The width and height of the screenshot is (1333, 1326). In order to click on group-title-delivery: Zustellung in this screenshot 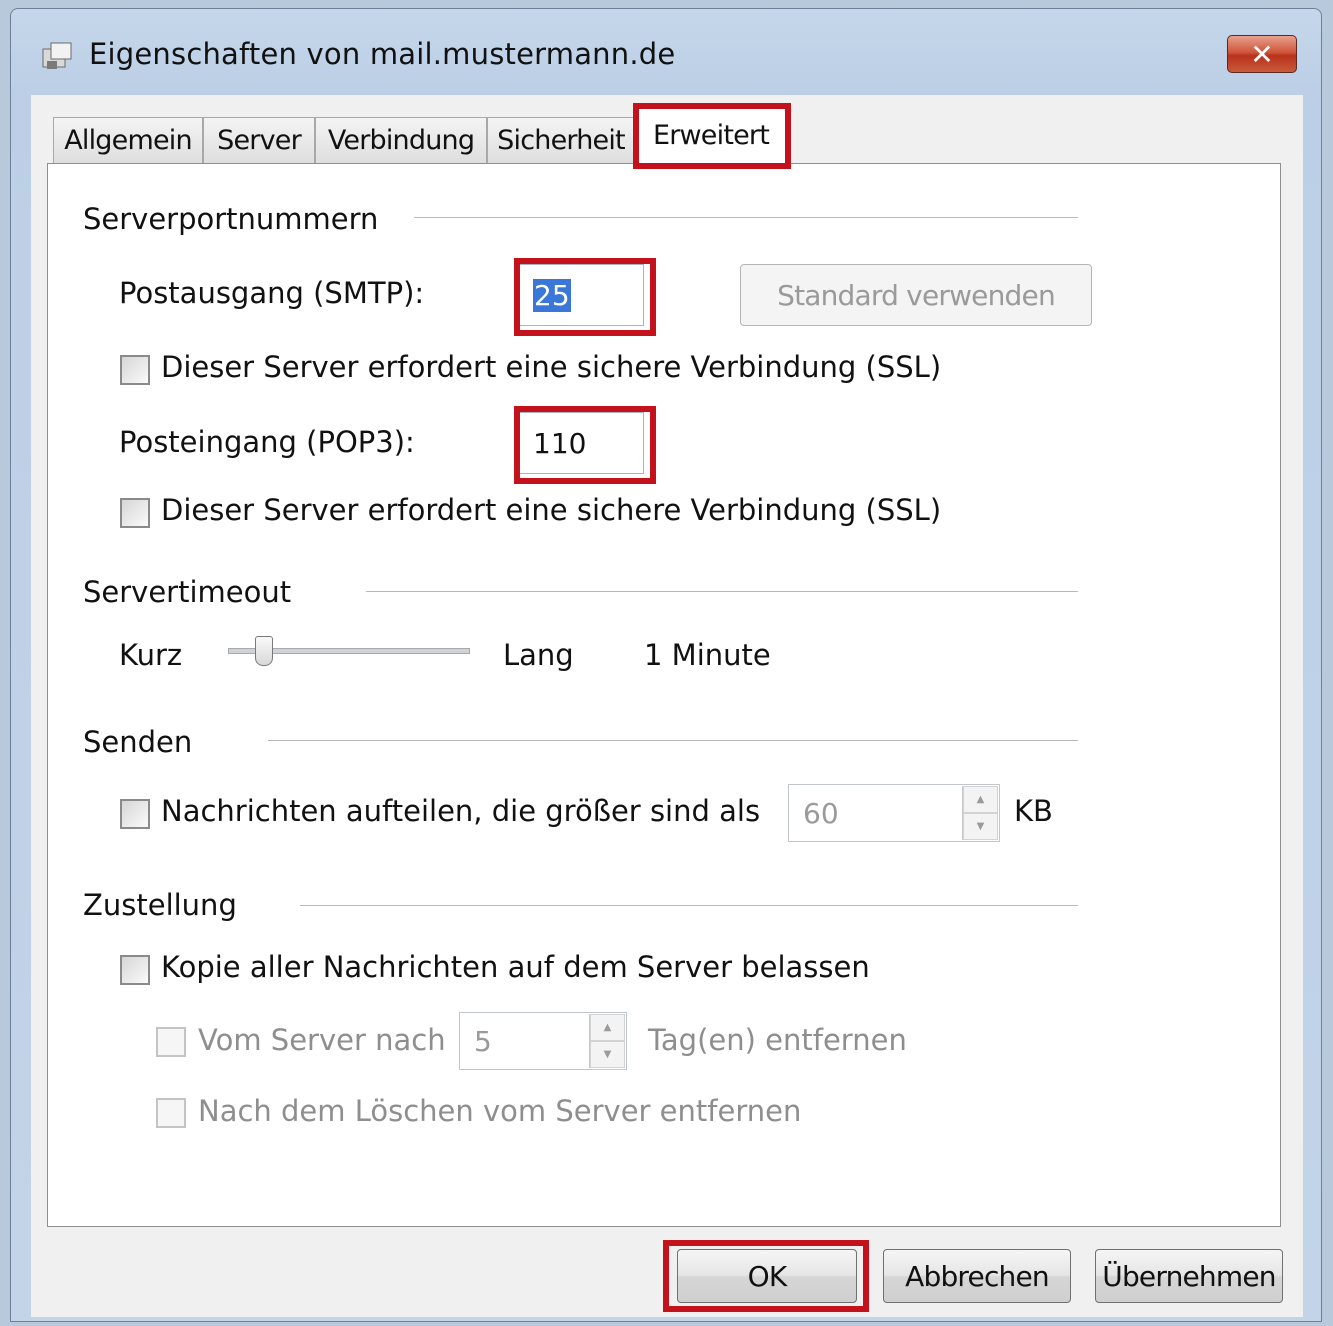, I will do `click(160, 905)`.